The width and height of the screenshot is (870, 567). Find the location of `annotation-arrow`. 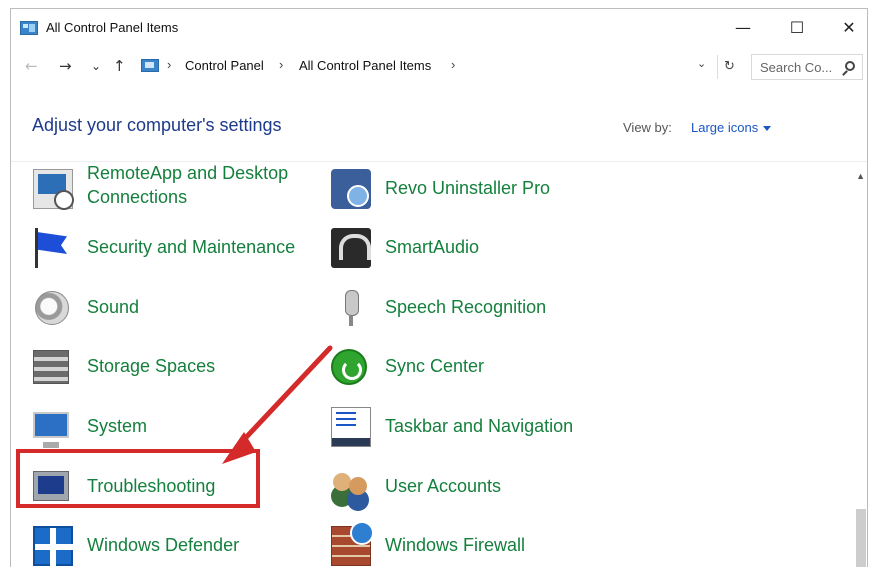

annotation-arrow is located at coordinates (277, 404).